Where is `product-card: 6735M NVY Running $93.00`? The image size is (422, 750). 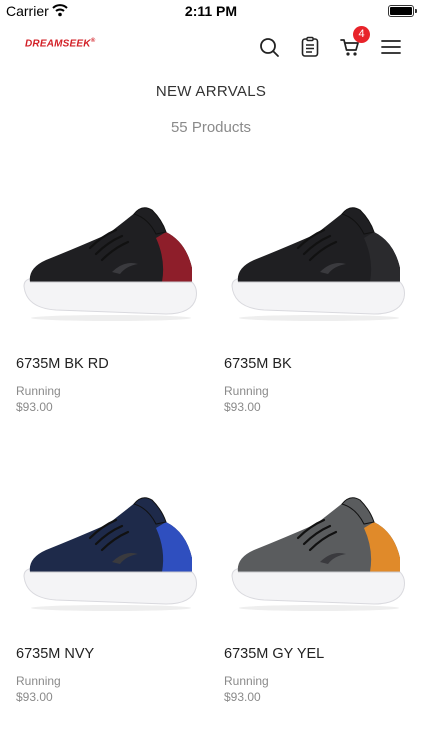 product-card: 6735M NVY Running $93.00 is located at coordinates (111, 581).